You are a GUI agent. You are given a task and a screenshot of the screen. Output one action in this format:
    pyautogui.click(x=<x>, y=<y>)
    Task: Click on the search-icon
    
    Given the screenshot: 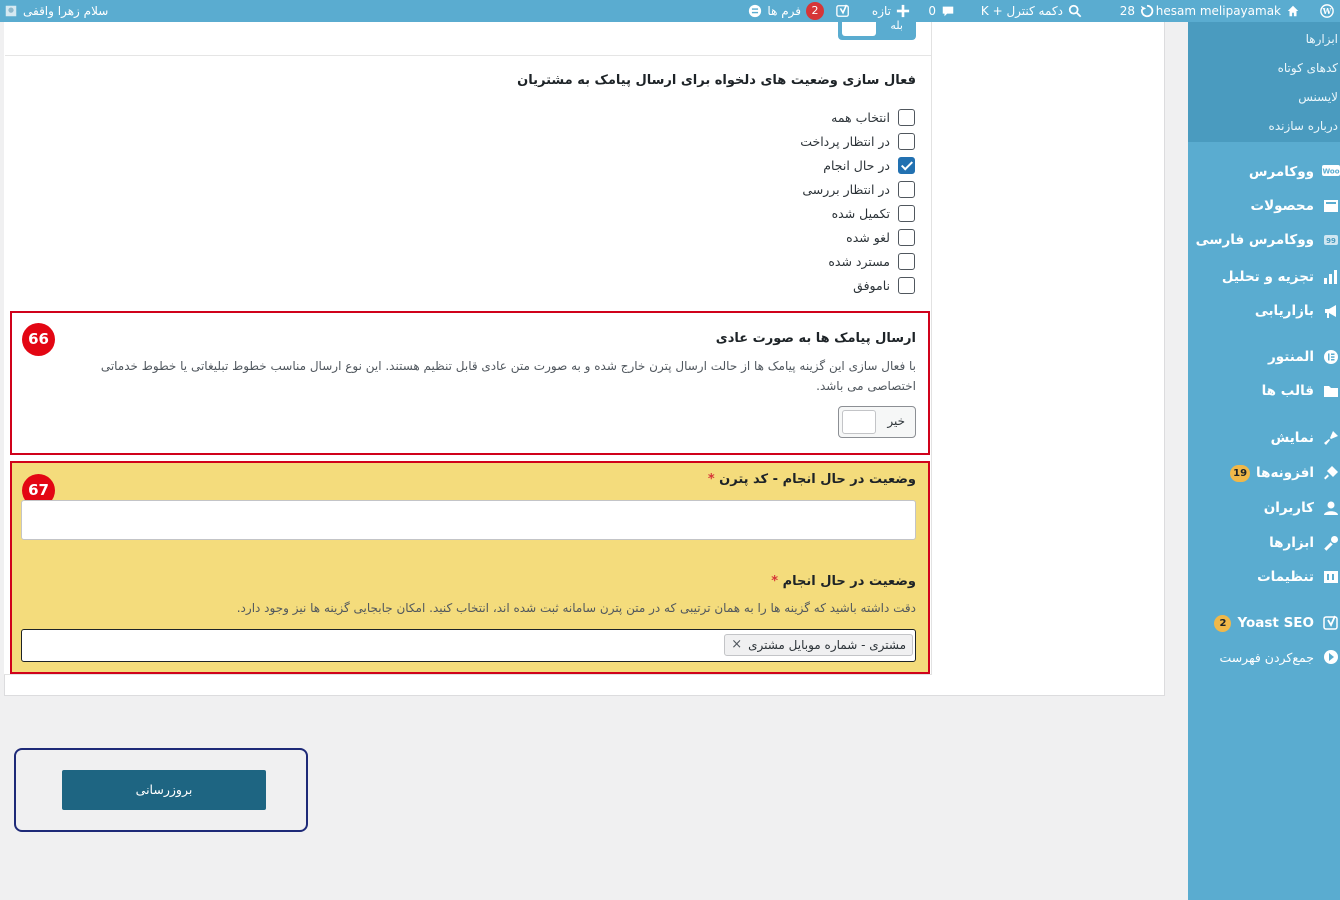 What is the action you would take?
    pyautogui.click(x=1075, y=11)
    